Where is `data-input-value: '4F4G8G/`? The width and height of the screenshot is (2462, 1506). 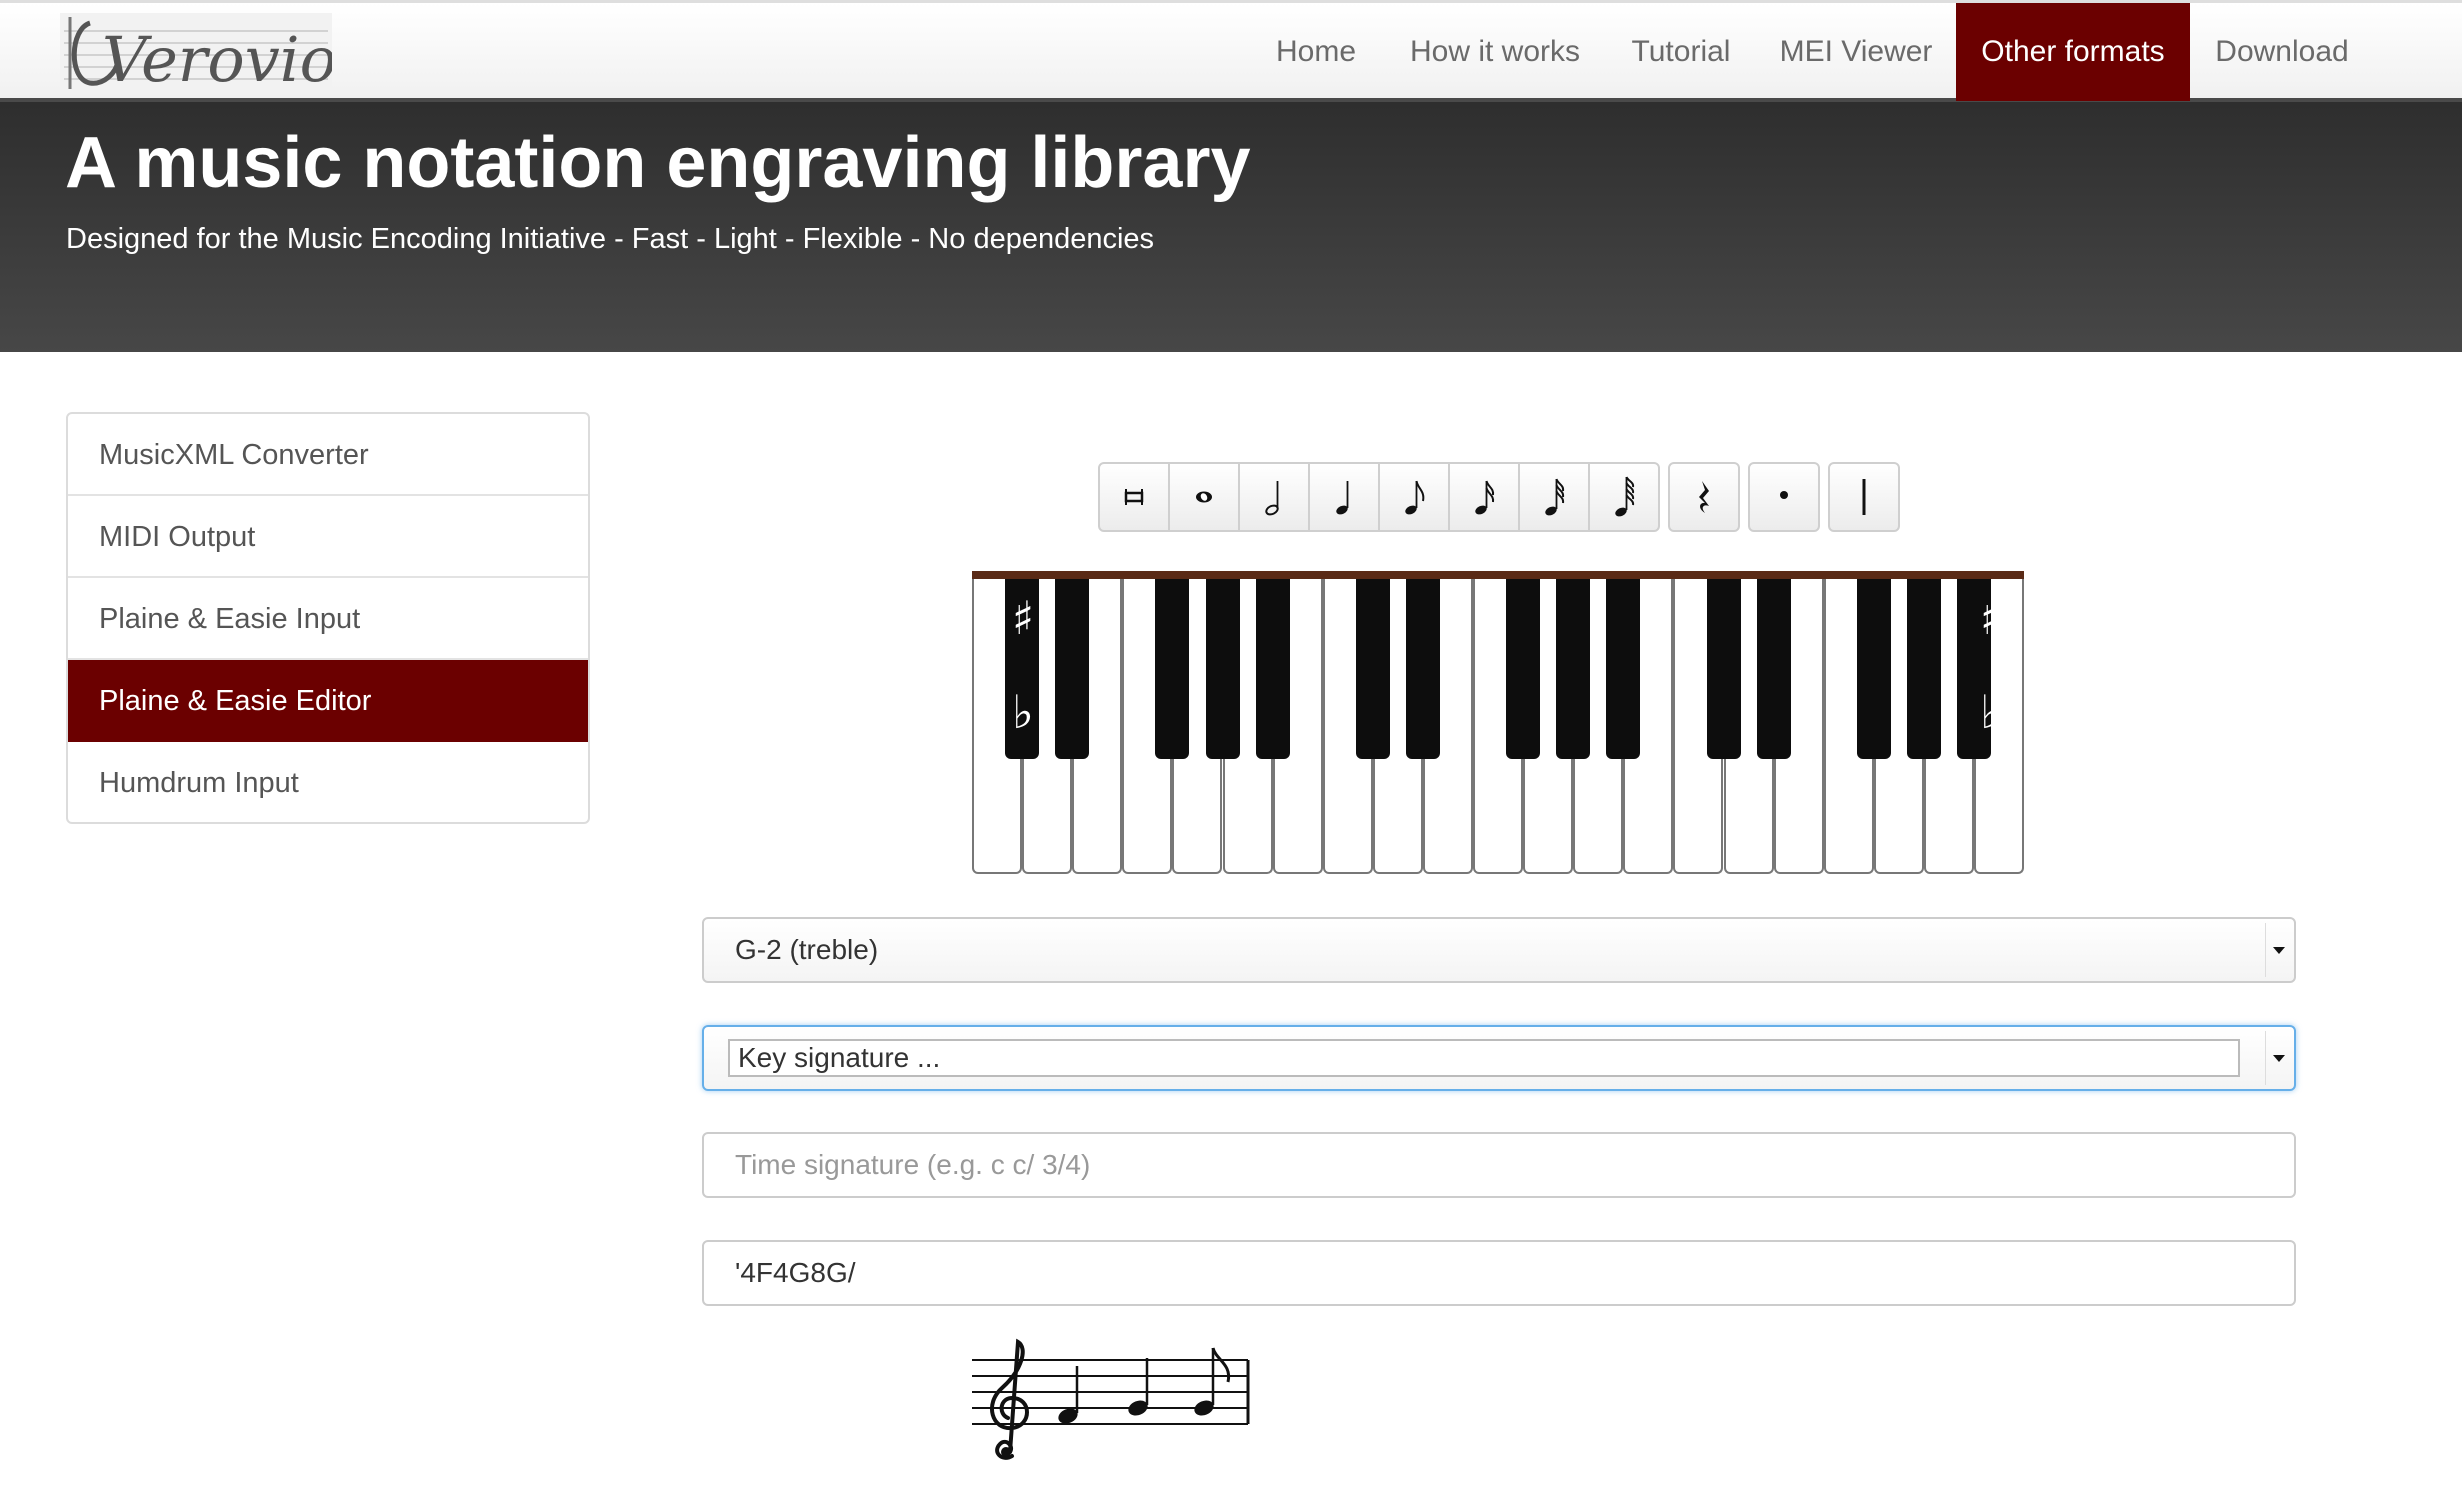
data-input-value: '4F4G8G/ is located at coordinates (795, 1272).